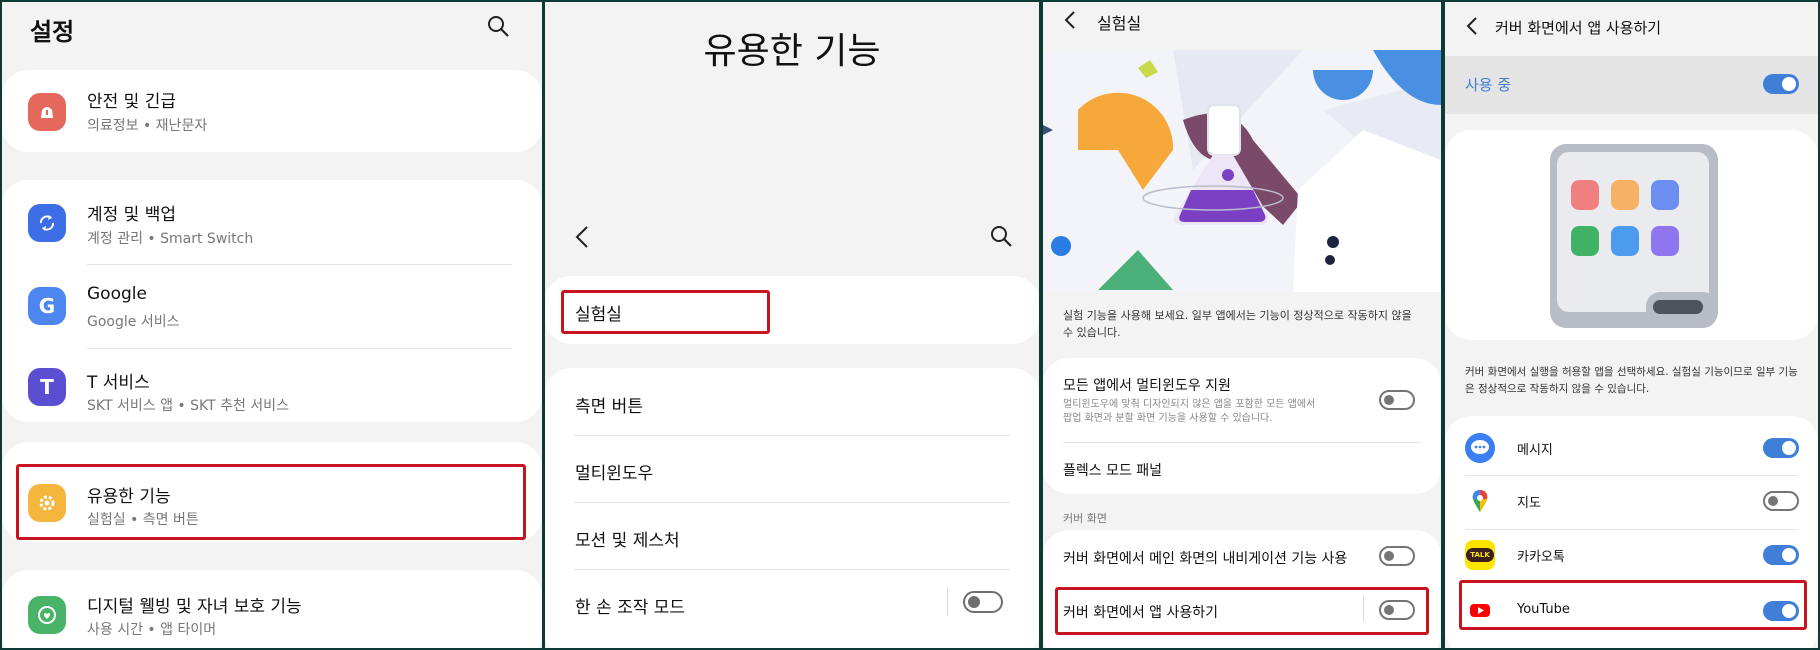  I want to click on item-title: 디지털 웰빙 및 자녀 보호 기능, so click(194, 607).